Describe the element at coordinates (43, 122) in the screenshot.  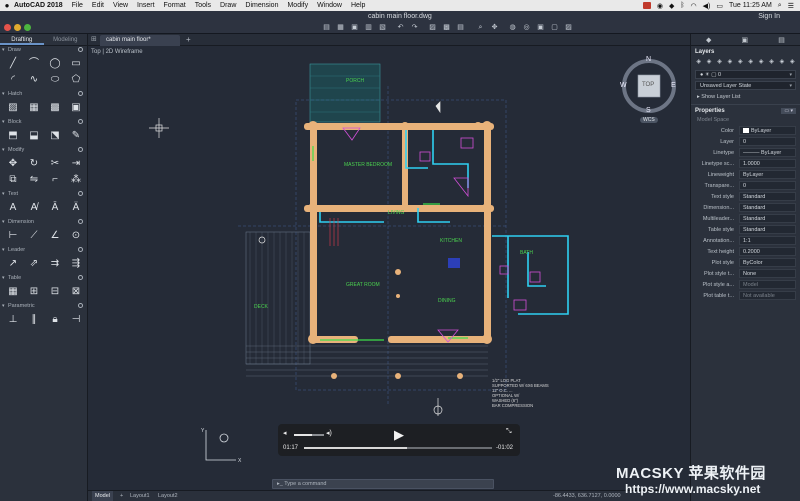
I see `section-header: Block` at that location.